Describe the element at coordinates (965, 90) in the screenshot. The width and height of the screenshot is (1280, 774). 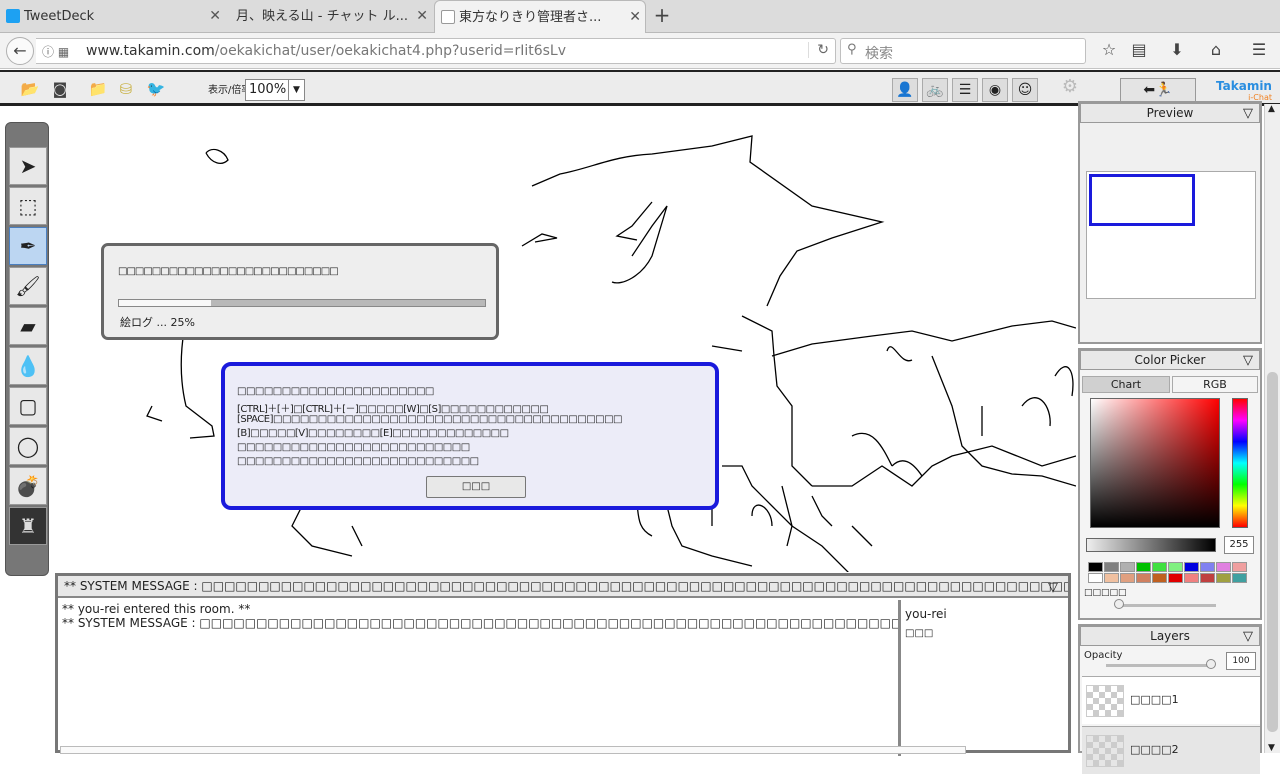
I see `layers-icon: ☰` at that location.